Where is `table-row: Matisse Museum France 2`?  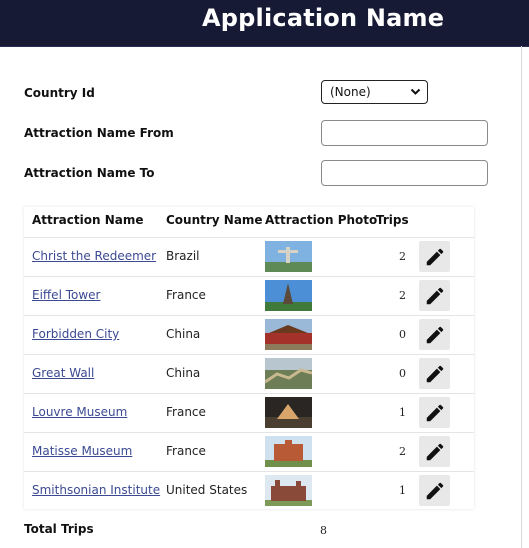
table-row: Matisse Museum France 2 is located at coordinates (249, 451).